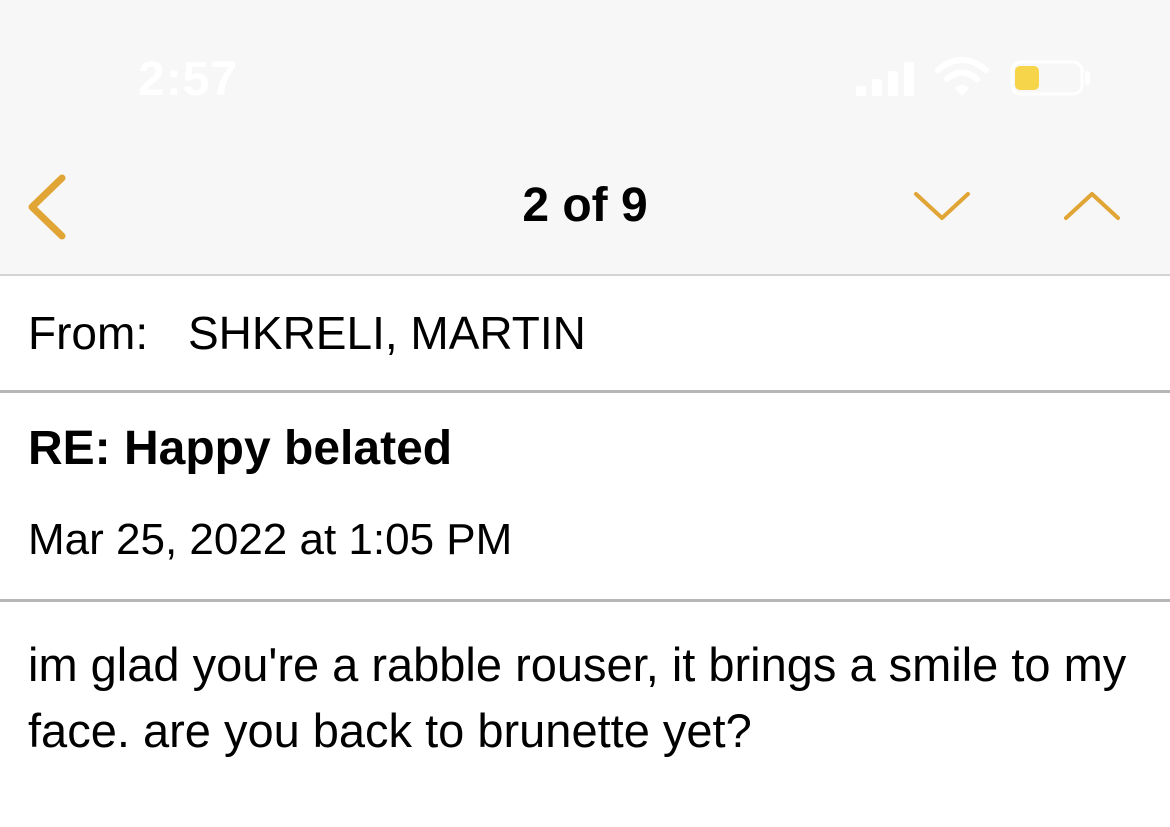 Image resolution: width=1170 pixels, height=827 pixels. What do you see at coordinates (942, 206) in the screenshot?
I see `chevron-down-icon` at bounding box center [942, 206].